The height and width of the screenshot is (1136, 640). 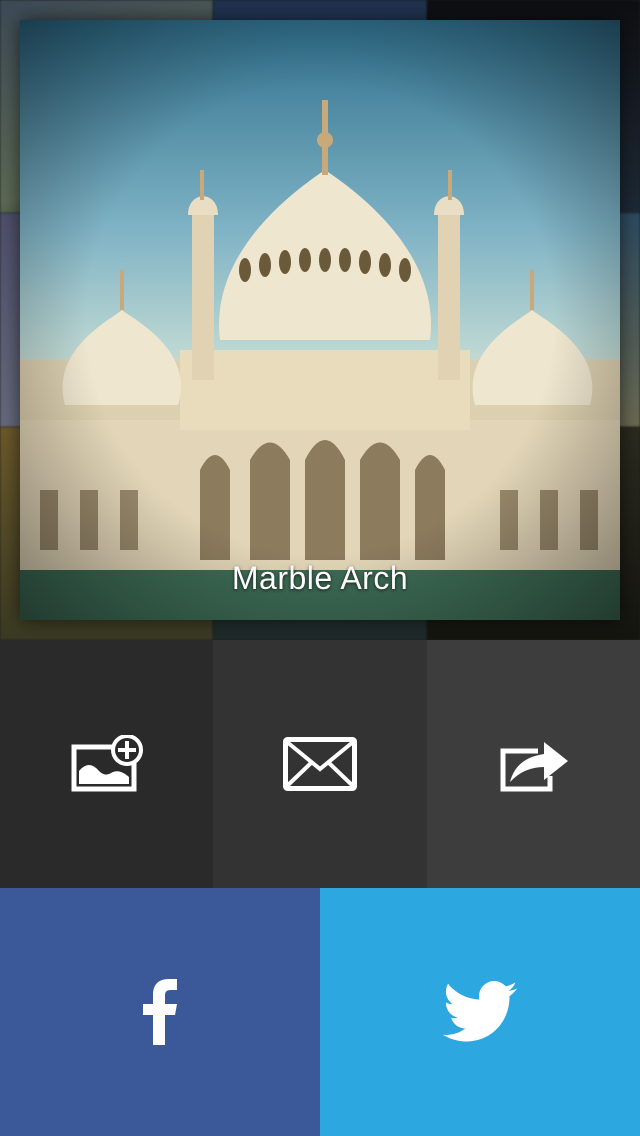 I want to click on twitter-icon, so click(x=480, y=1011).